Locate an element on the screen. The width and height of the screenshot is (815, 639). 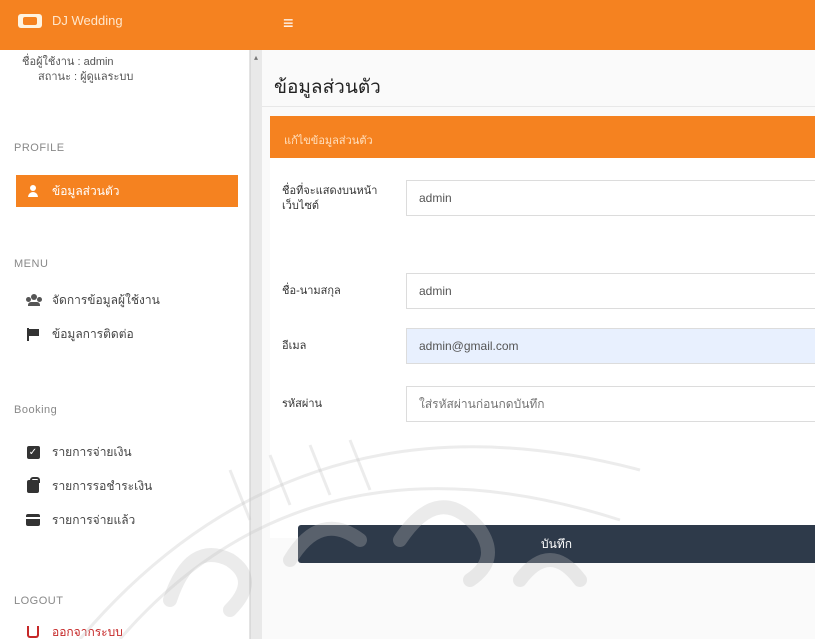
brand: DJ Wedding is located at coordinates (70, 20).